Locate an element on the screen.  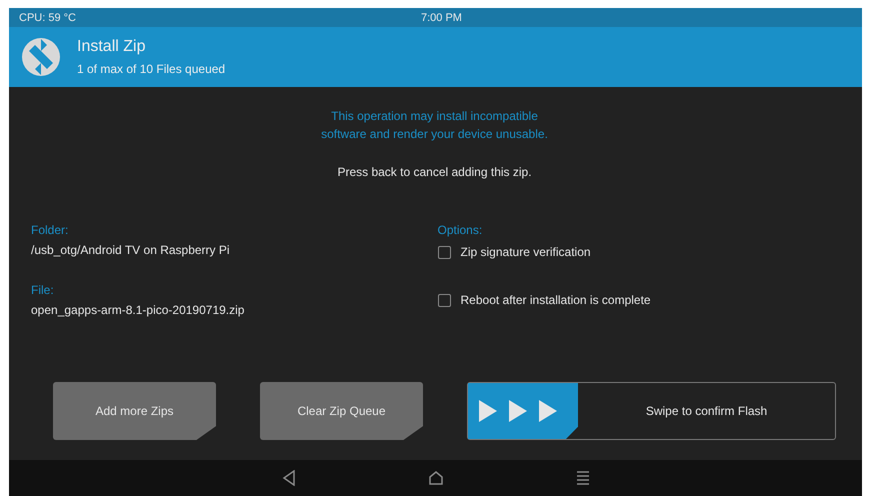
warning-text: This operation may install incompatible software and render your device unusable. is located at coordinates (434, 125).